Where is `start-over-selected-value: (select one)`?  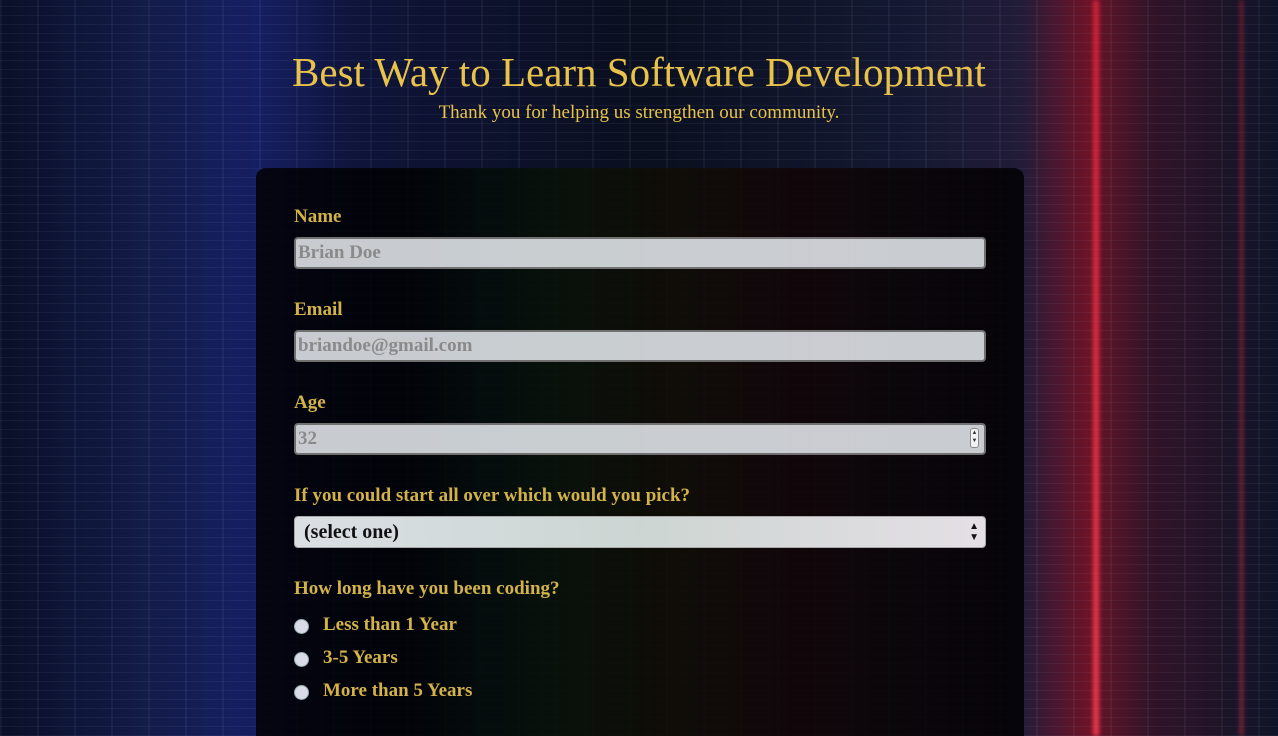
start-over-selected-value: (select one) is located at coordinates (351, 532).